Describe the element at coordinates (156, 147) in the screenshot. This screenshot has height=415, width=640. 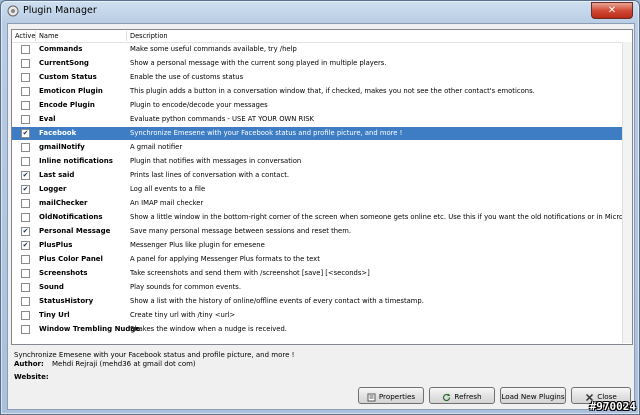
I see `plugin-description: A gmail notifier` at that location.